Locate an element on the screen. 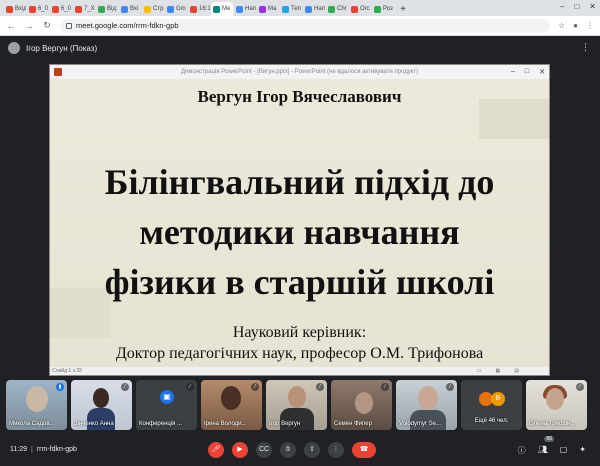  raise-hand-button: ✋︎ is located at coordinates (288, 450).